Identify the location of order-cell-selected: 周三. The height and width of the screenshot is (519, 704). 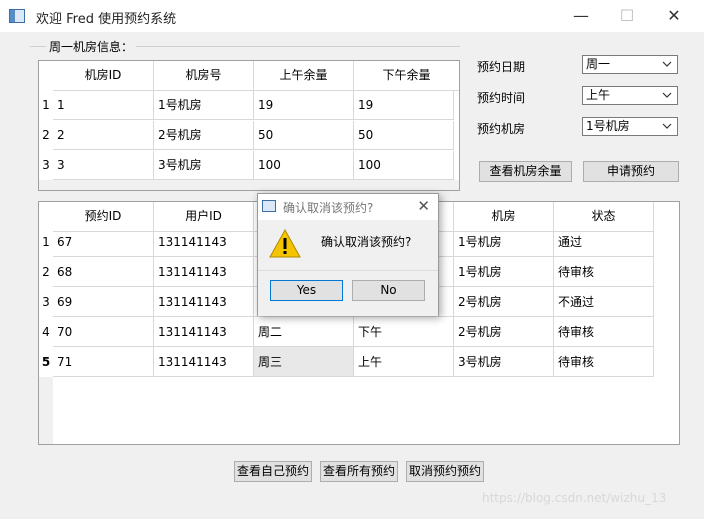
(304, 362).